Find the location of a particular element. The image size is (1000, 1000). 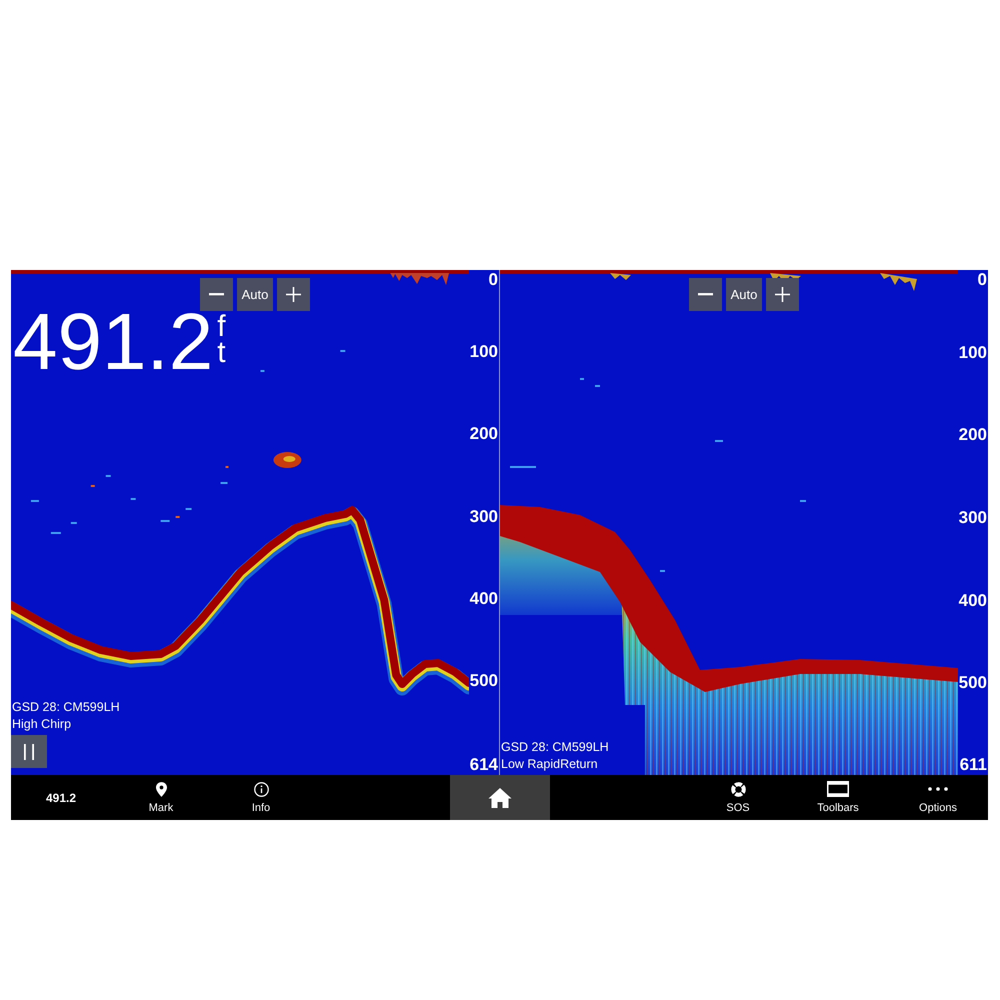

depth-reading: 491.2 is located at coordinates (113, 342).